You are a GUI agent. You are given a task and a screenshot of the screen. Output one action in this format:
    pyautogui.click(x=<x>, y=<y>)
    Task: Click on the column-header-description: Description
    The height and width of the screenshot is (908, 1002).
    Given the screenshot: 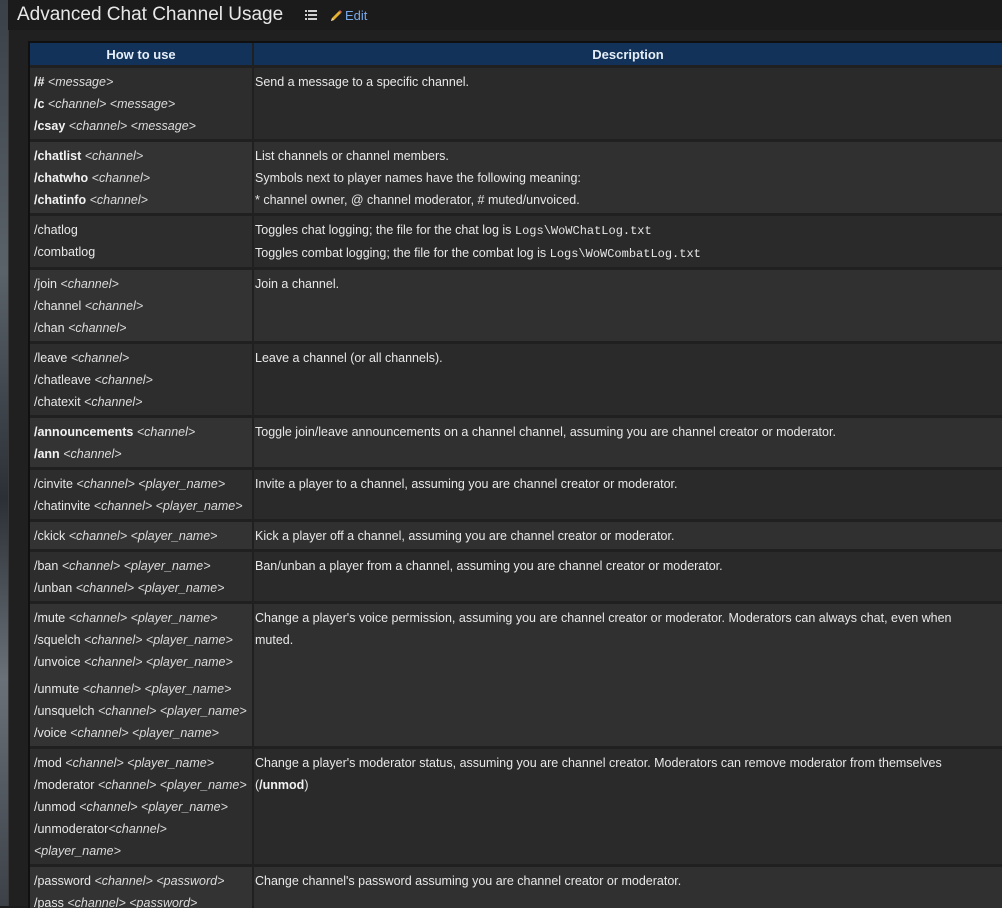 What is the action you would take?
    pyautogui.click(x=628, y=54)
    